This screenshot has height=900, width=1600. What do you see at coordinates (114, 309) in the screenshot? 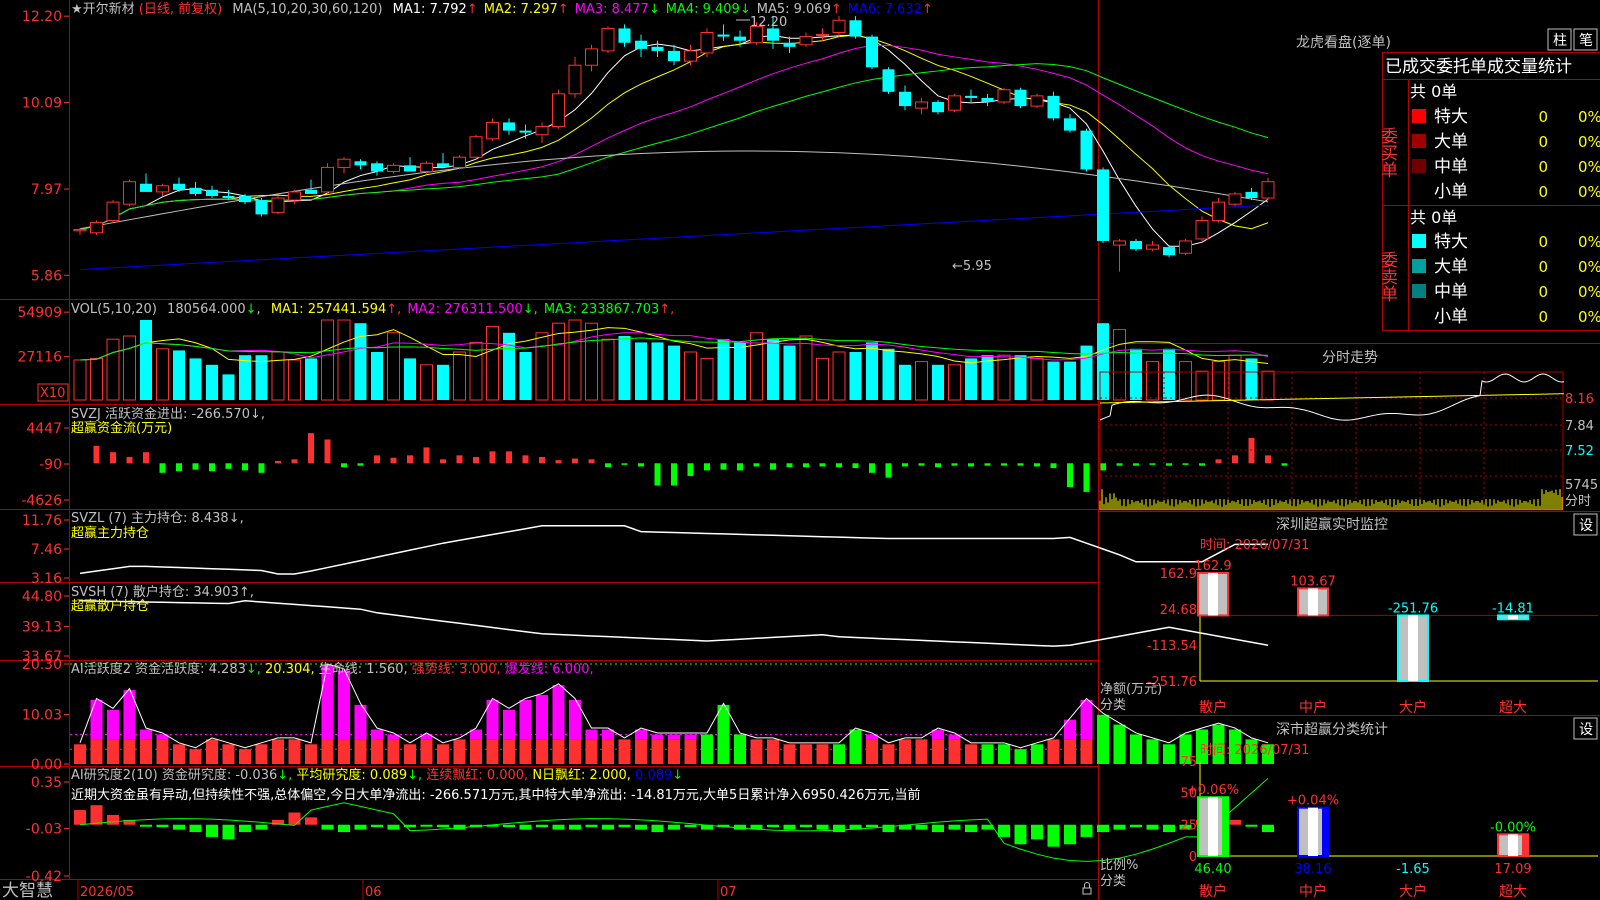
I see `volume-params: VOL(5,10,20)` at bounding box center [114, 309].